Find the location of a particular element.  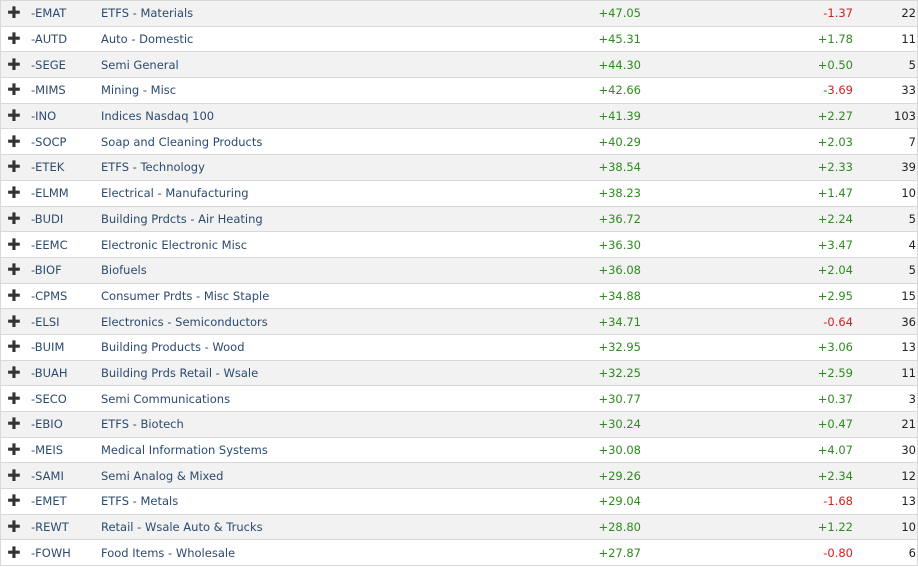

table-row: ✚ -EMET ETFS - Metals +29.04 -1.68 13 is located at coordinates (459, 502).